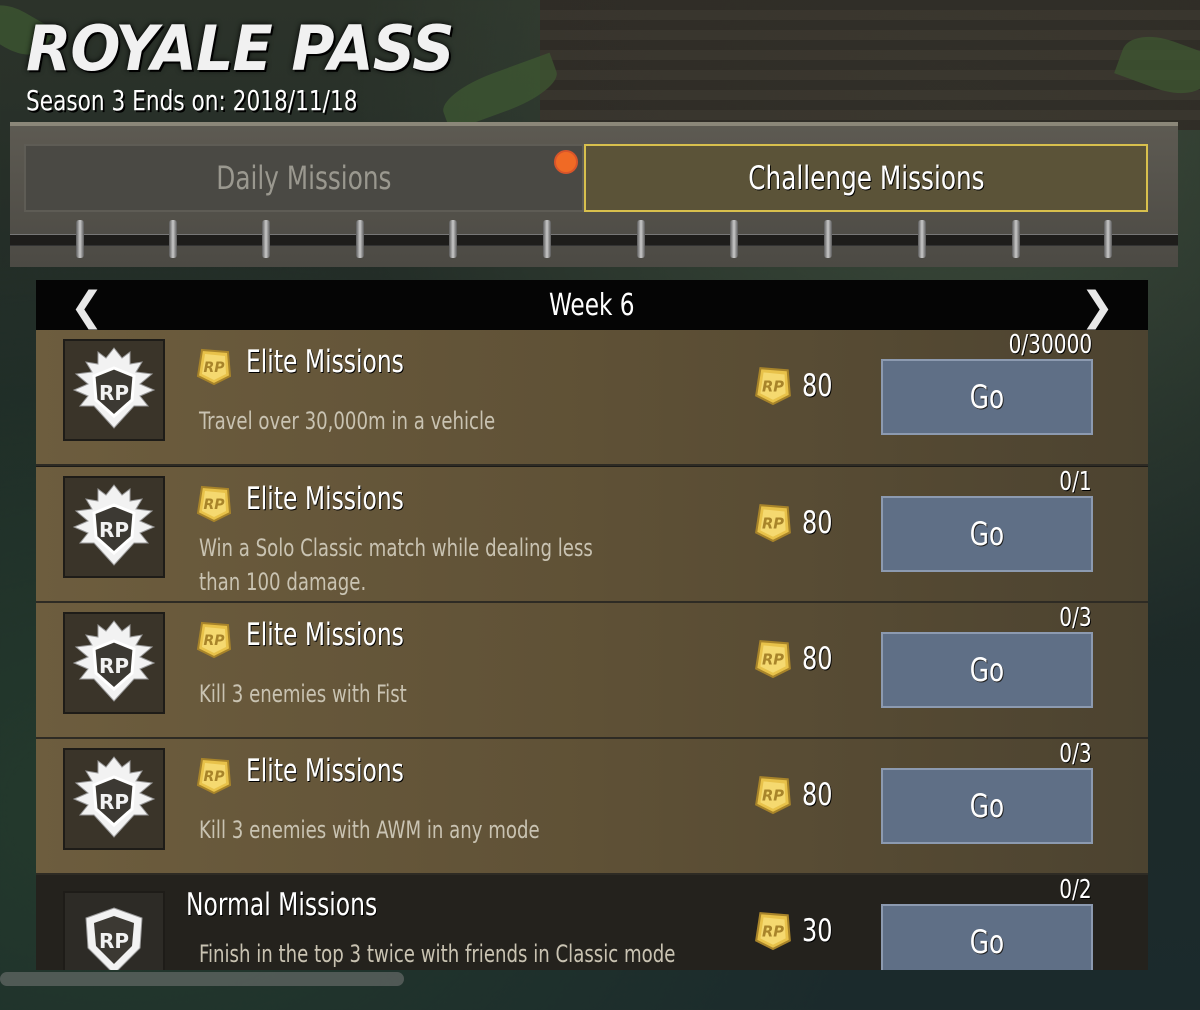  What do you see at coordinates (866, 178) in the screenshot?
I see `tab-challenge-missions: Challenge Missions` at bounding box center [866, 178].